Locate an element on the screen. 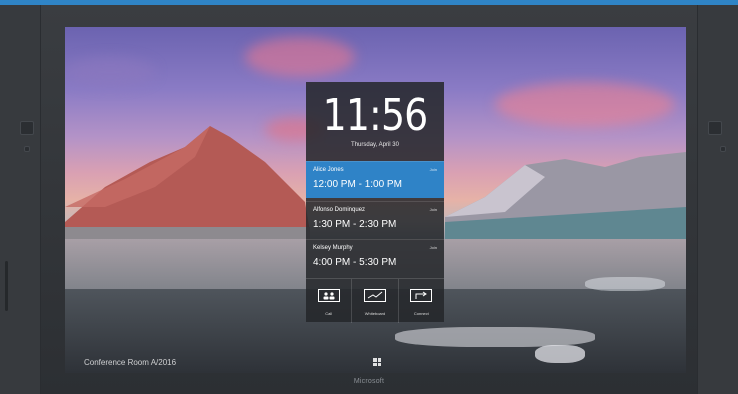 This screenshot has height=394, width=738. connect-button: Connect is located at coordinates (421, 301).